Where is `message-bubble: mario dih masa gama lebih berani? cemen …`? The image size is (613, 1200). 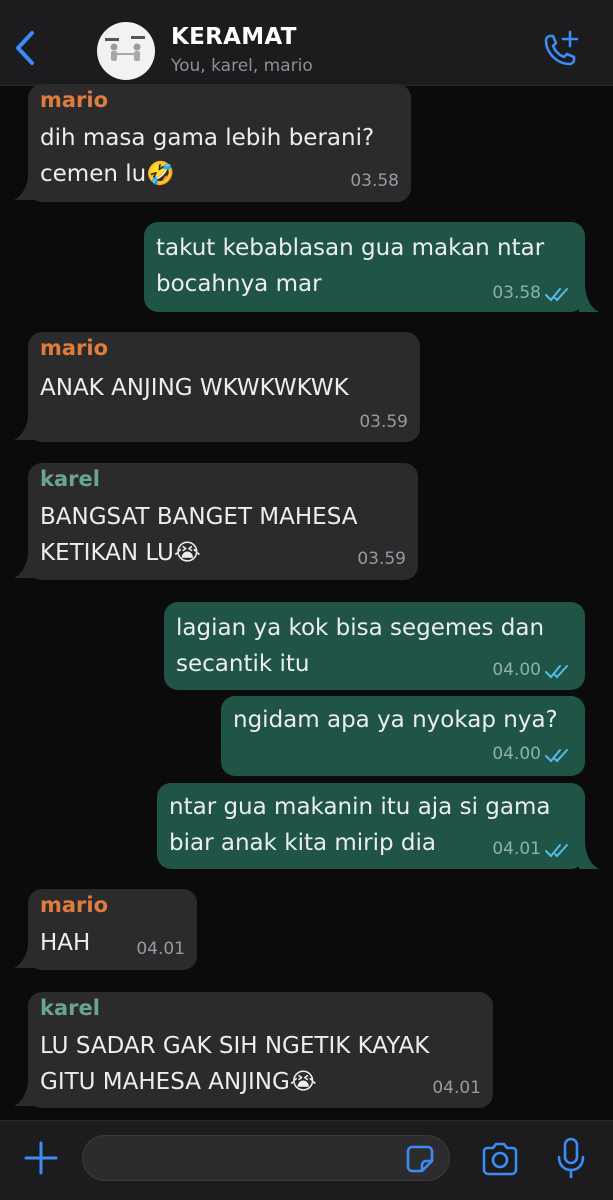 message-bubble: mario dih masa gama lebih berani? cemen … is located at coordinates (219, 143).